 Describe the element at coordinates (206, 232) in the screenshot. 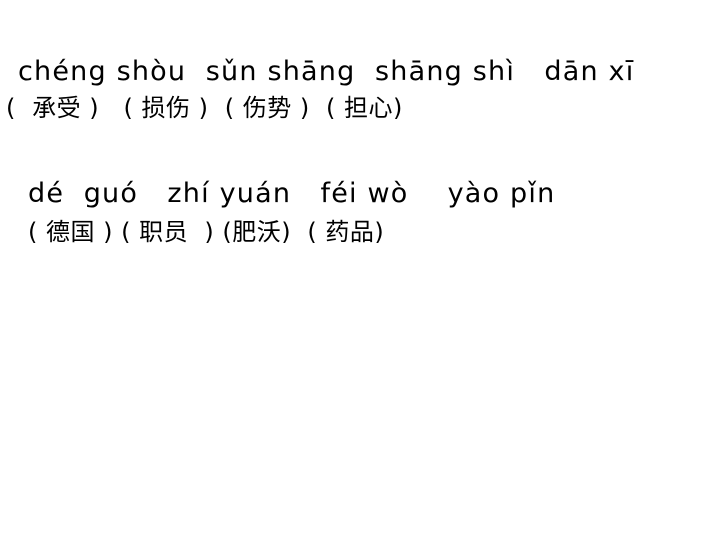

I see `hanzi-row-2: ( 德国 ) ( 职员 ) (肥沃) ( 药品)` at that location.